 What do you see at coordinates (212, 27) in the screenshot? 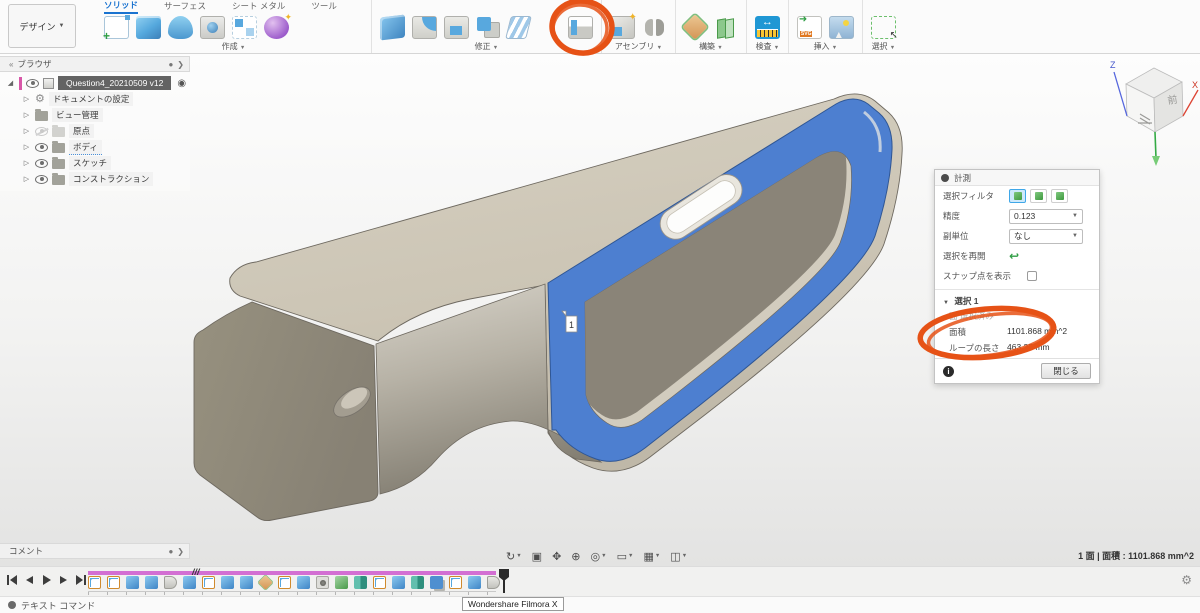
I see `hole-icon` at bounding box center [212, 27].